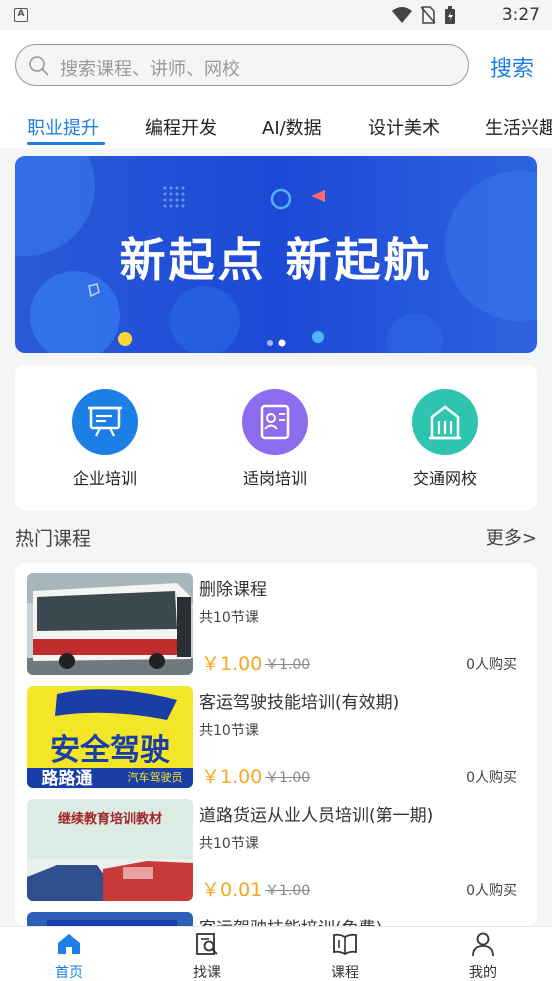 This screenshot has width=552, height=981. Describe the element at coordinates (39, 66) in the screenshot. I see `search-icon` at that location.